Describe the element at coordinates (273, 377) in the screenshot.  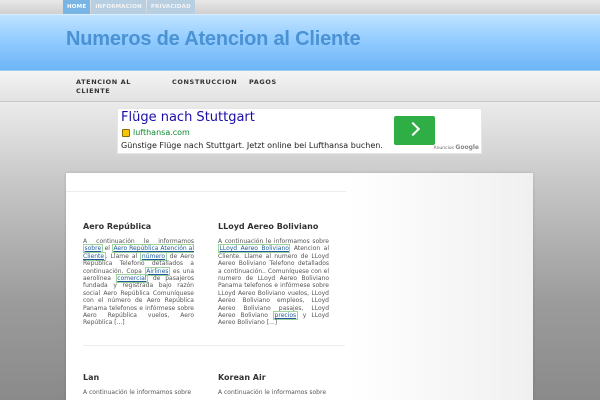
I see `post-title: Korean Air` at that location.